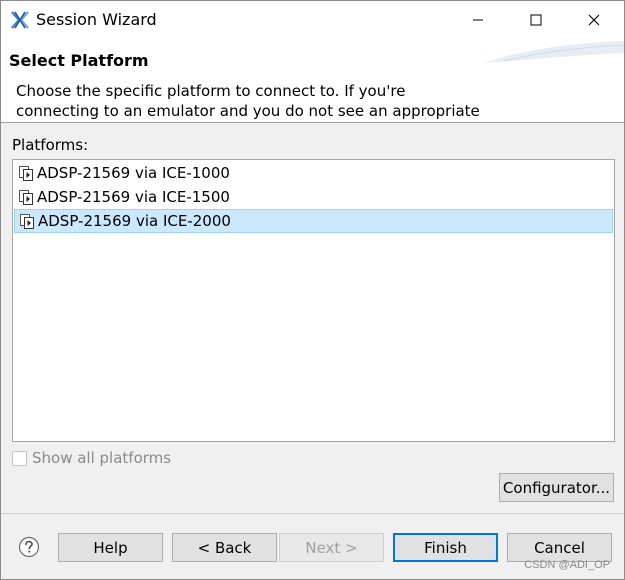 The height and width of the screenshot is (580, 625). I want to click on maximize-button, so click(536, 20).